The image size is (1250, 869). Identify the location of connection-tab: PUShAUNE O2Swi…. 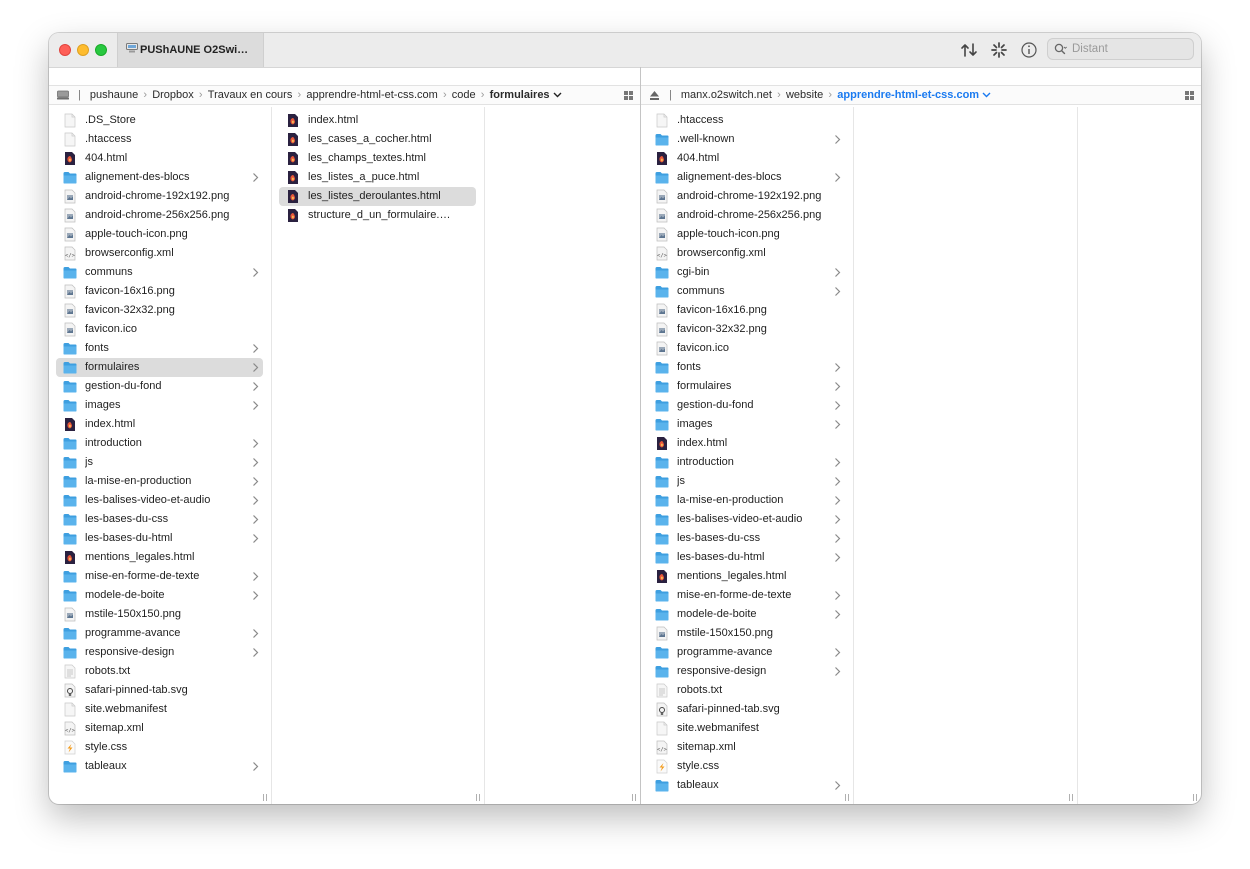
(190, 50).